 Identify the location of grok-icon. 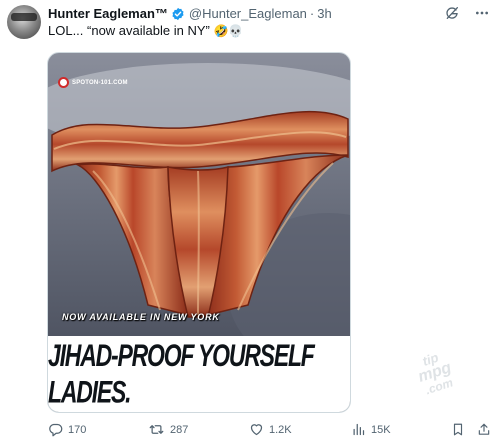
(452, 13).